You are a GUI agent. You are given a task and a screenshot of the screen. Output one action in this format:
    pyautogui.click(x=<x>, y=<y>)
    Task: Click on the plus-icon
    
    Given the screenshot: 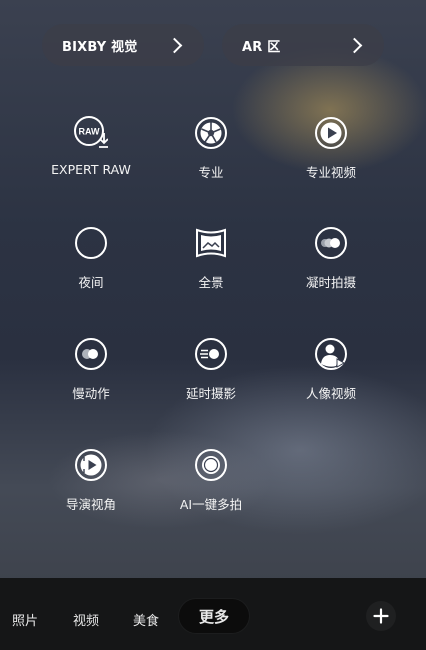 What is the action you would take?
    pyautogui.click(x=381, y=616)
    